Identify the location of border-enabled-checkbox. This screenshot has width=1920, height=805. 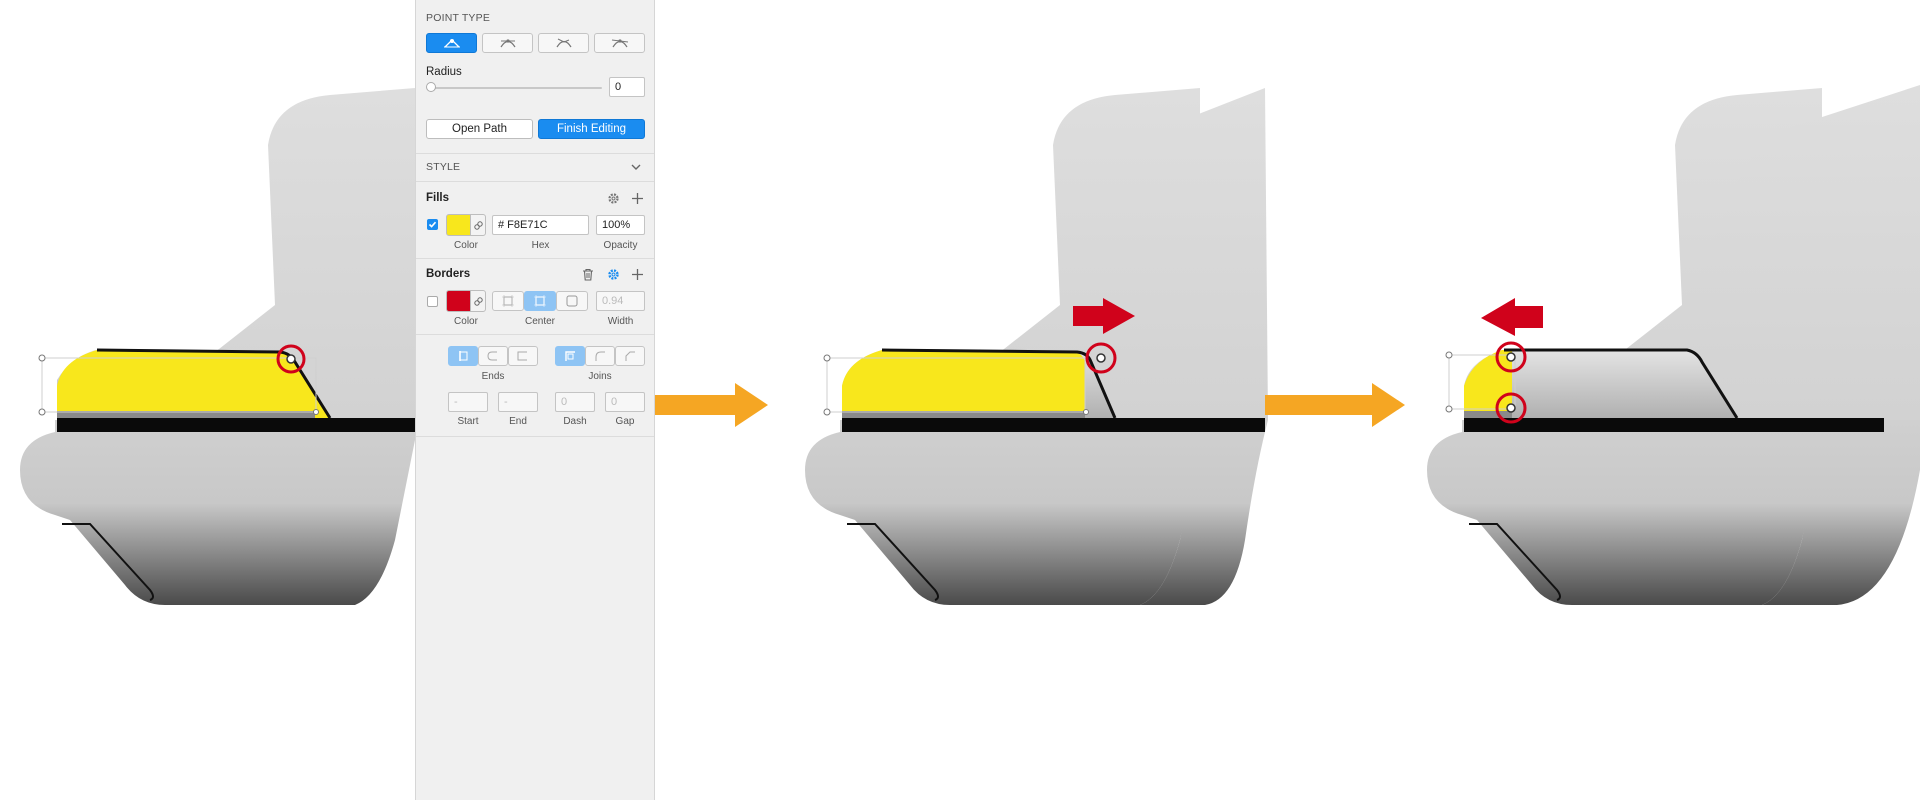
(432, 301).